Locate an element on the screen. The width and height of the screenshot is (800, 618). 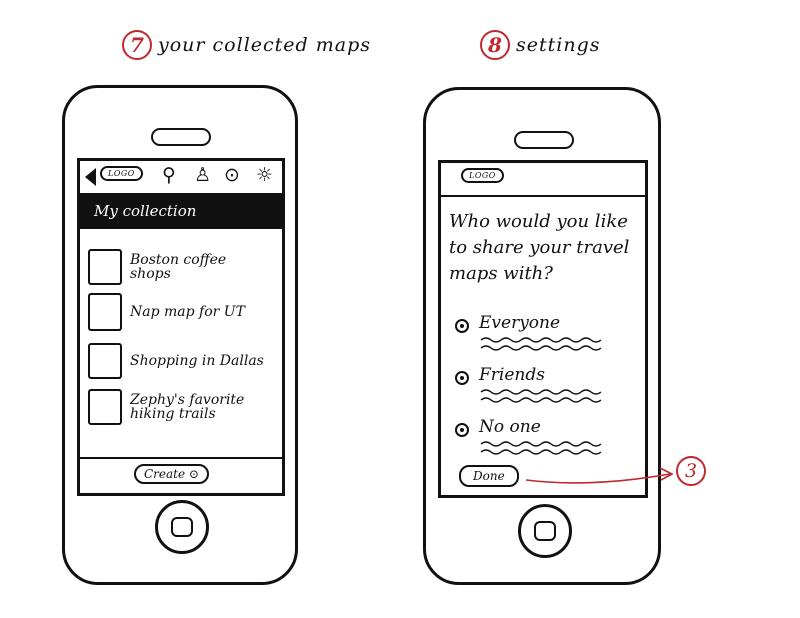
option-label: Friends is located at coordinates (512, 375).